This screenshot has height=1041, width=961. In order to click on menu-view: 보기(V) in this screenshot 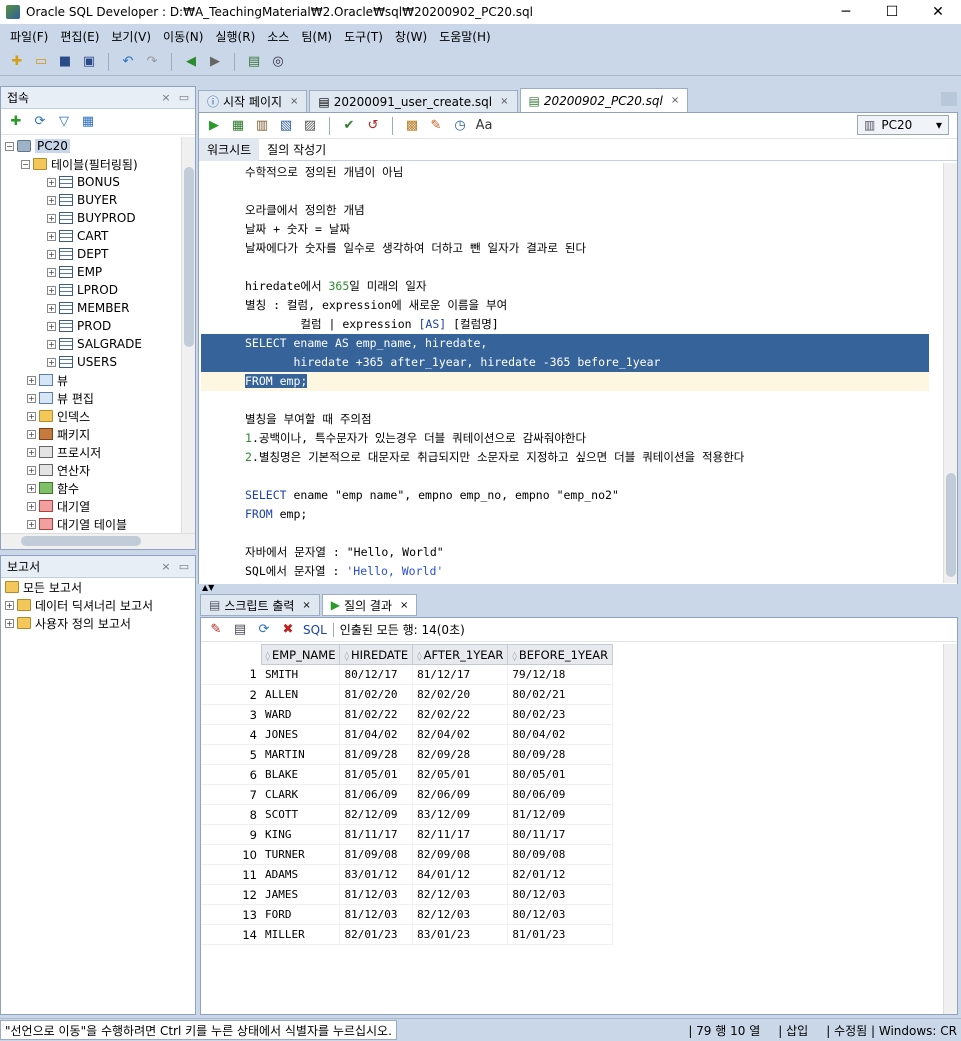, I will do `click(131, 36)`.